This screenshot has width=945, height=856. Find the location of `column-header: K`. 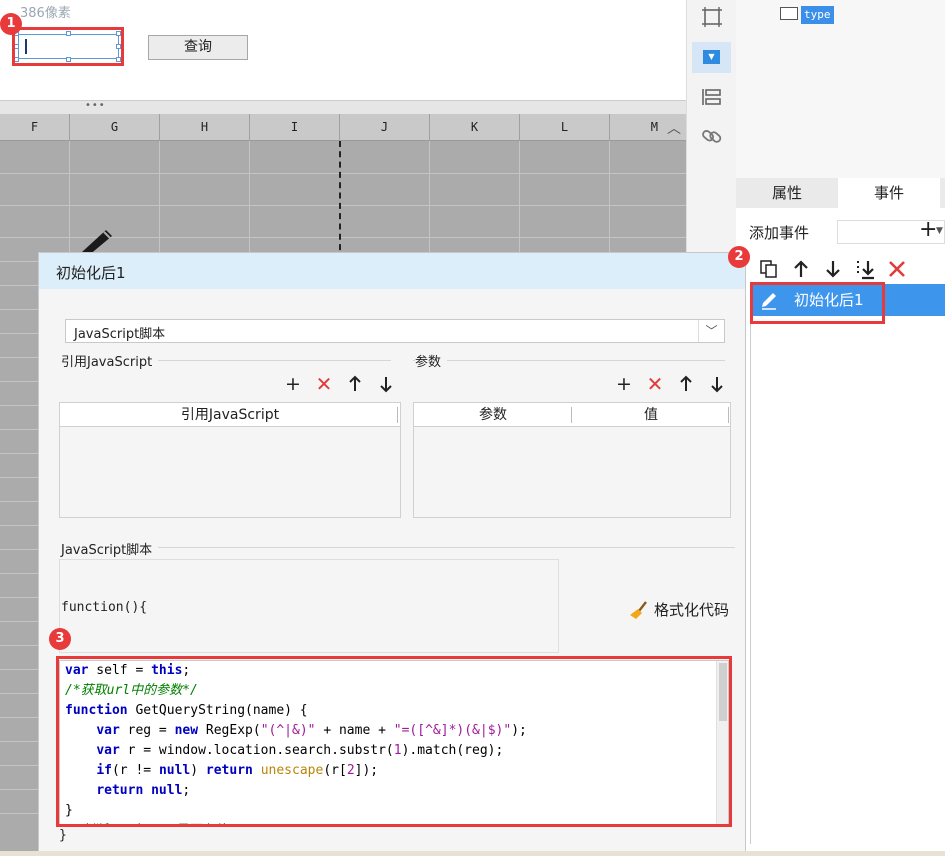

column-header: K is located at coordinates (475, 127).